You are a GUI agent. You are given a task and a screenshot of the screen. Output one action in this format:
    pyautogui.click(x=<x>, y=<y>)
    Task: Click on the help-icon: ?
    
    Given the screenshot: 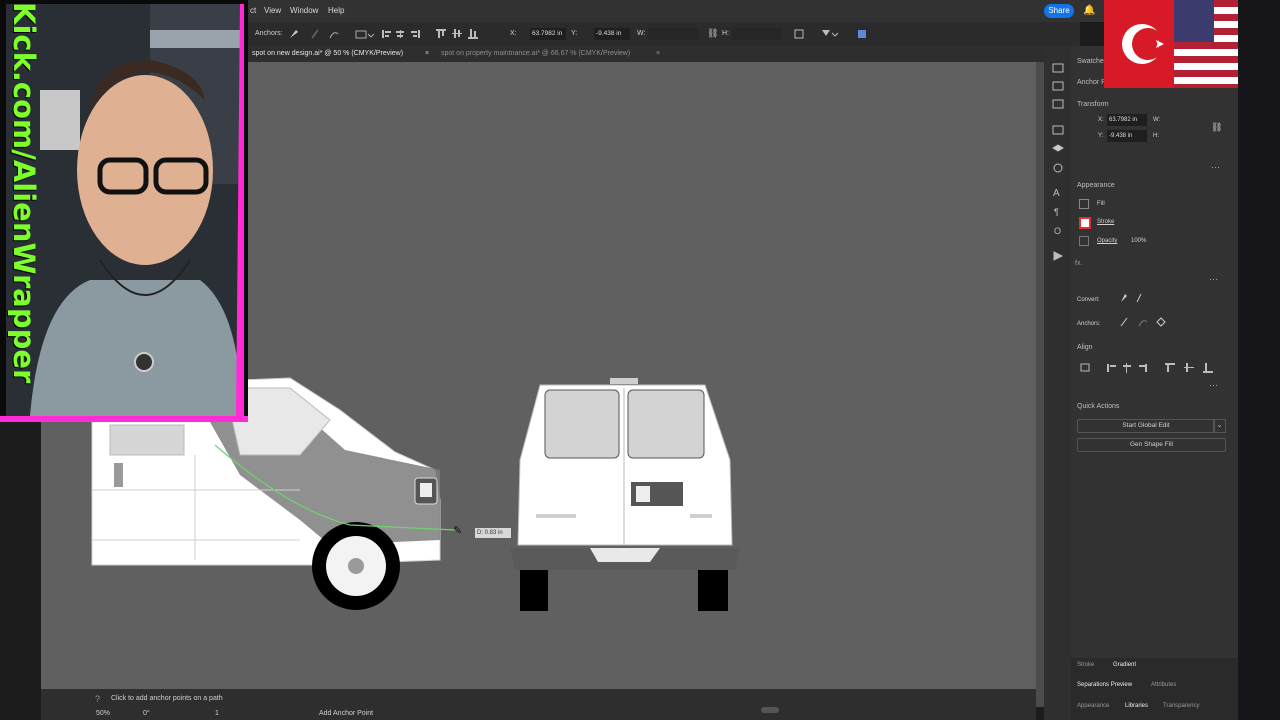 What is the action you would take?
    pyautogui.click(x=97, y=699)
    